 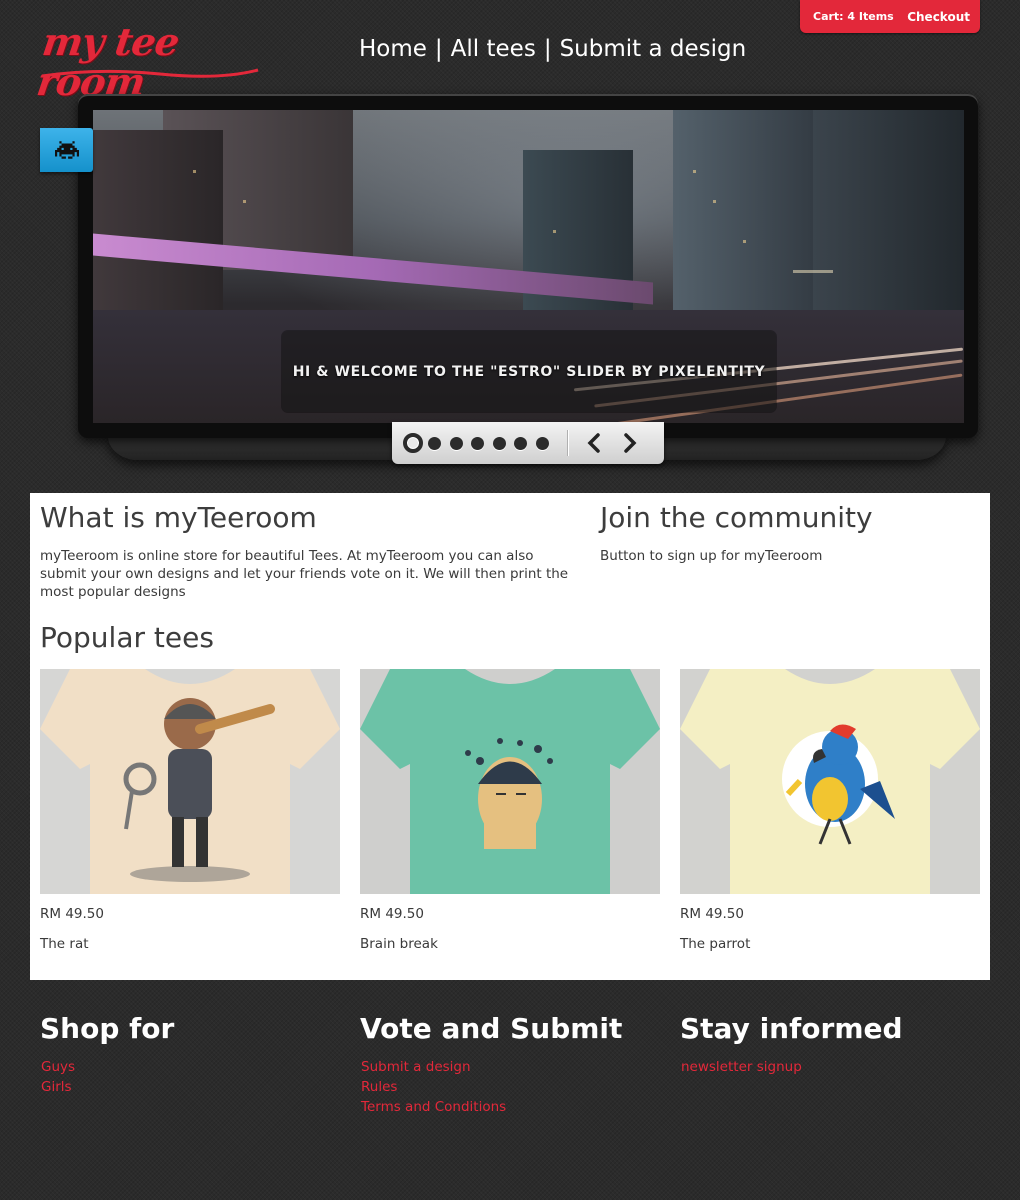 What do you see at coordinates (791, 1028) in the screenshot?
I see `footer-informed-title: Stay informed` at bounding box center [791, 1028].